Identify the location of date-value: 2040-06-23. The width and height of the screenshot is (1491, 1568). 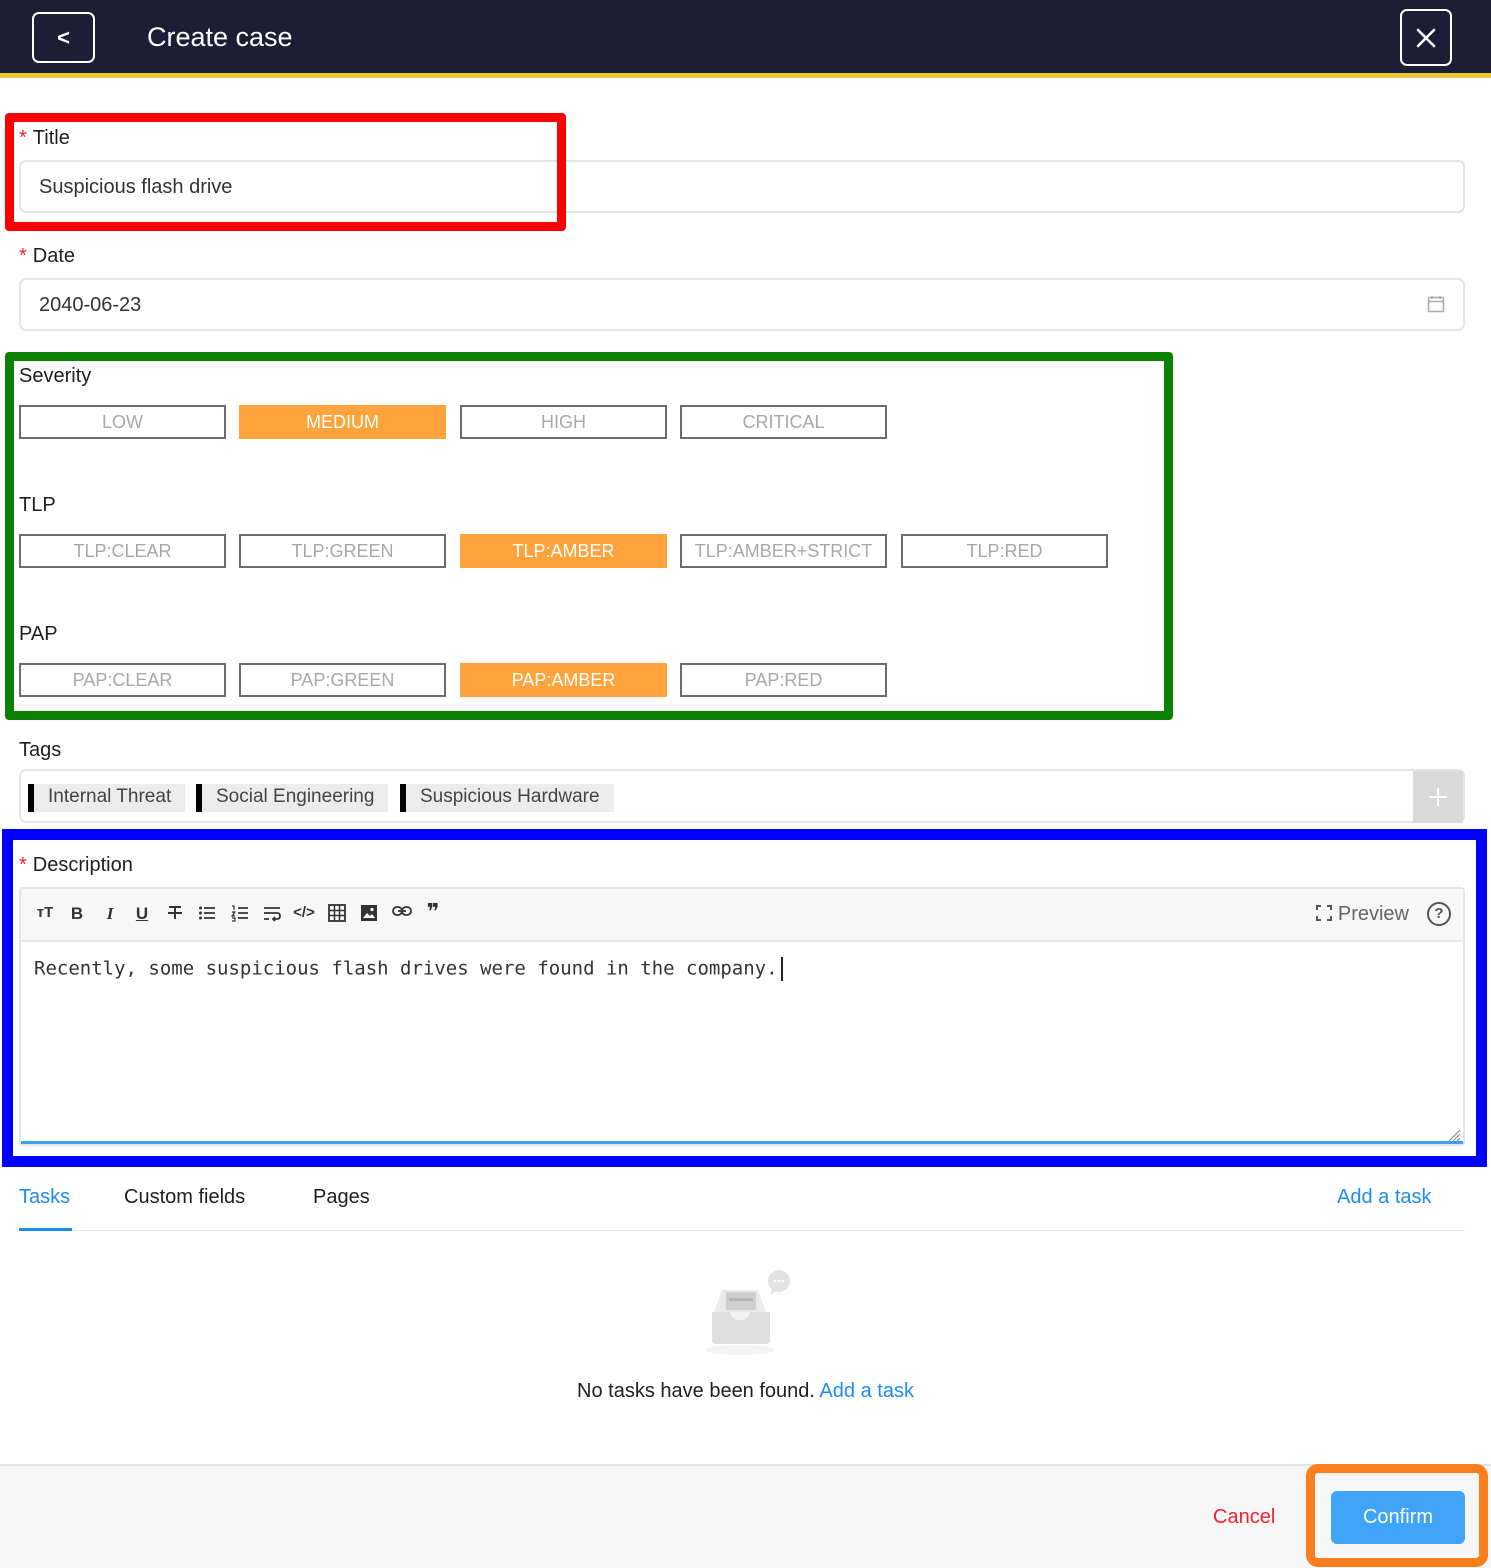
(90, 305).